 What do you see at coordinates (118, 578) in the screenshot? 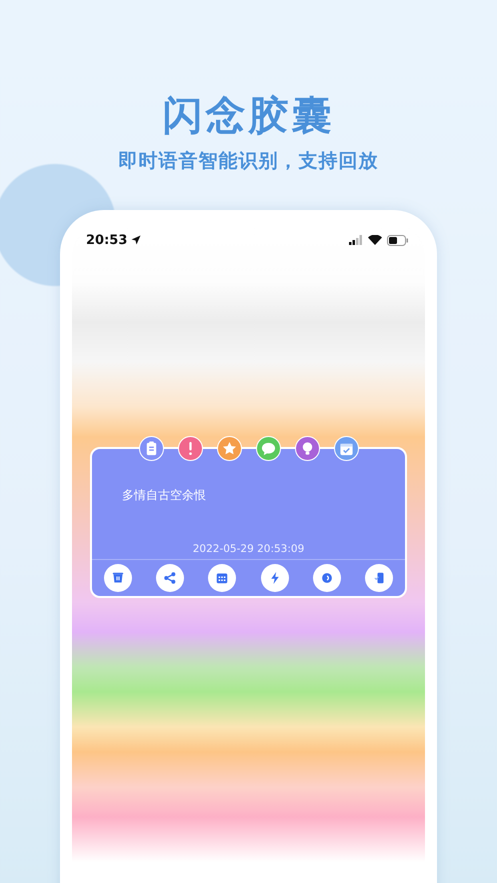
I see `trash-button` at bounding box center [118, 578].